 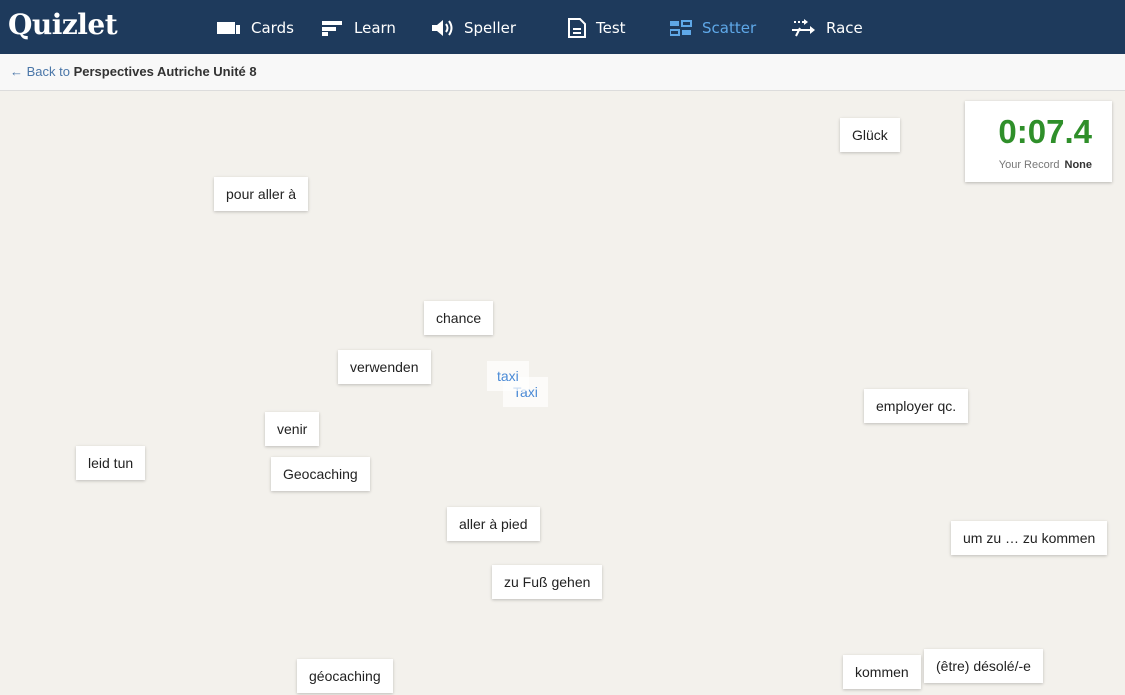 I want to click on speaker-icon, so click(x=443, y=28).